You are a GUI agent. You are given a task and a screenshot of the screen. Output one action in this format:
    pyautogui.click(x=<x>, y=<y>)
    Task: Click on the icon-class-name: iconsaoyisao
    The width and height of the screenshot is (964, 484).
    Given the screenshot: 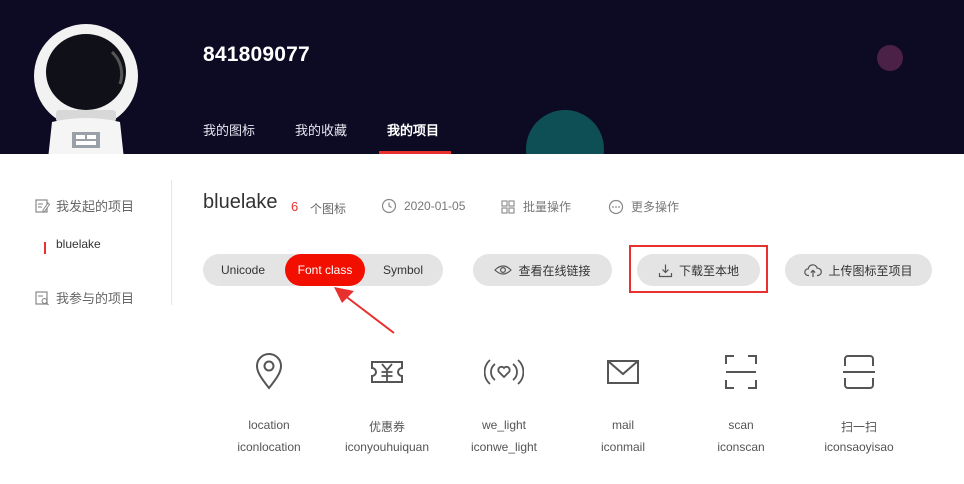 What is the action you would take?
    pyautogui.click(x=859, y=447)
    